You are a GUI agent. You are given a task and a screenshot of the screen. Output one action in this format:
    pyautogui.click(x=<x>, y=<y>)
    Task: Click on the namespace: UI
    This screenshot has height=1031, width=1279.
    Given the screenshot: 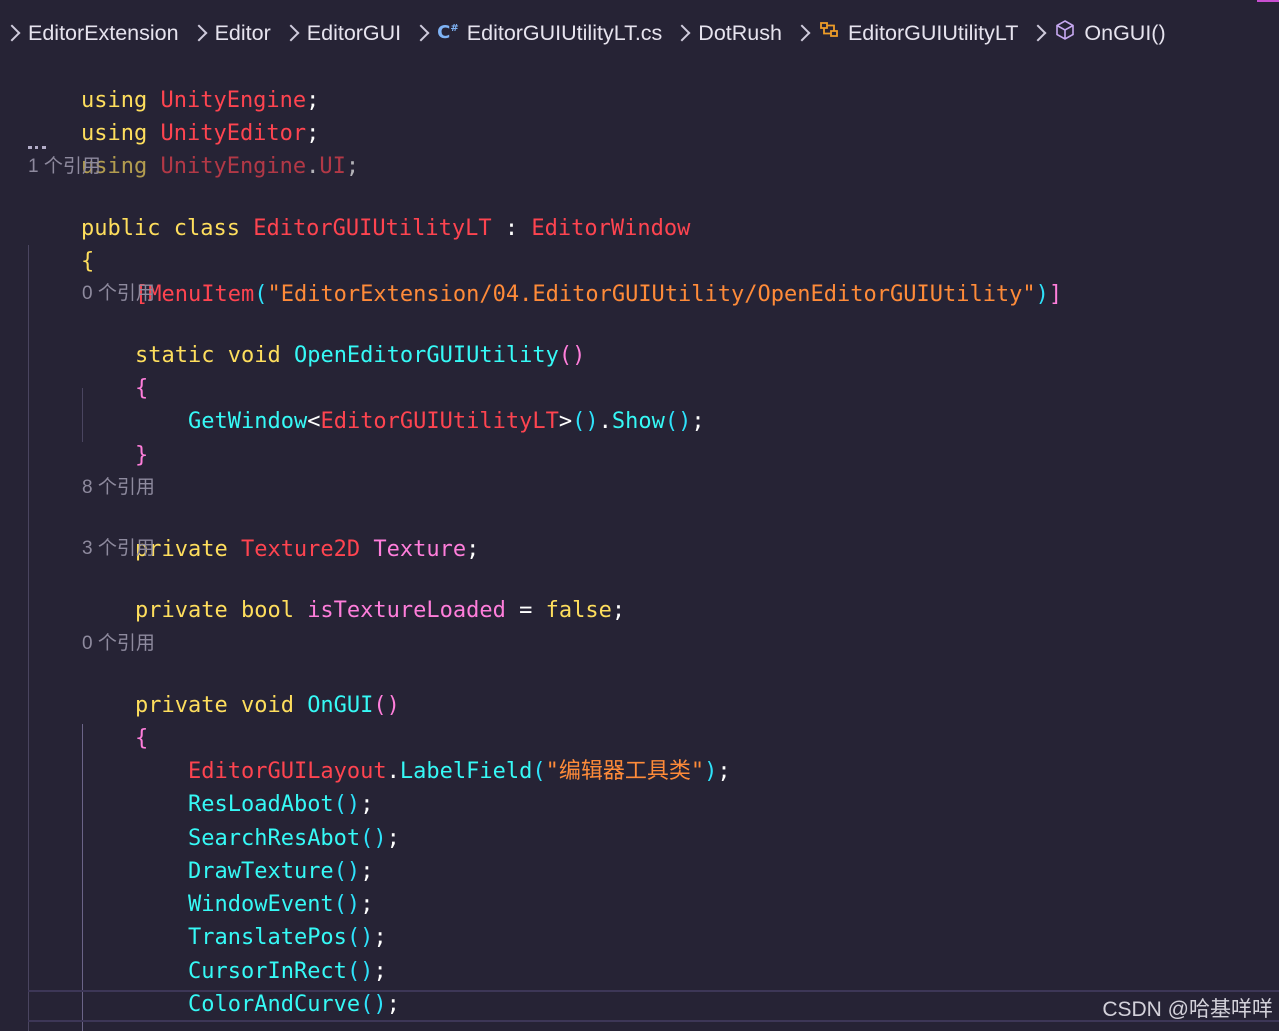 What is the action you would take?
    pyautogui.click(x=332, y=166)
    